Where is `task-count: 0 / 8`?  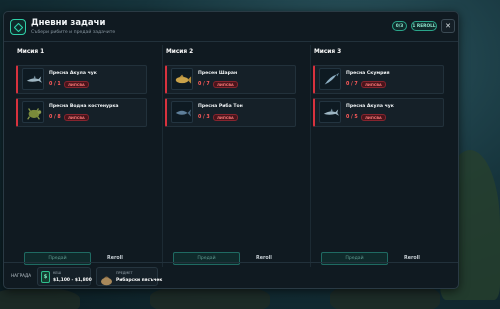 task-count: 0 / 8 is located at coordinates (55, 117).